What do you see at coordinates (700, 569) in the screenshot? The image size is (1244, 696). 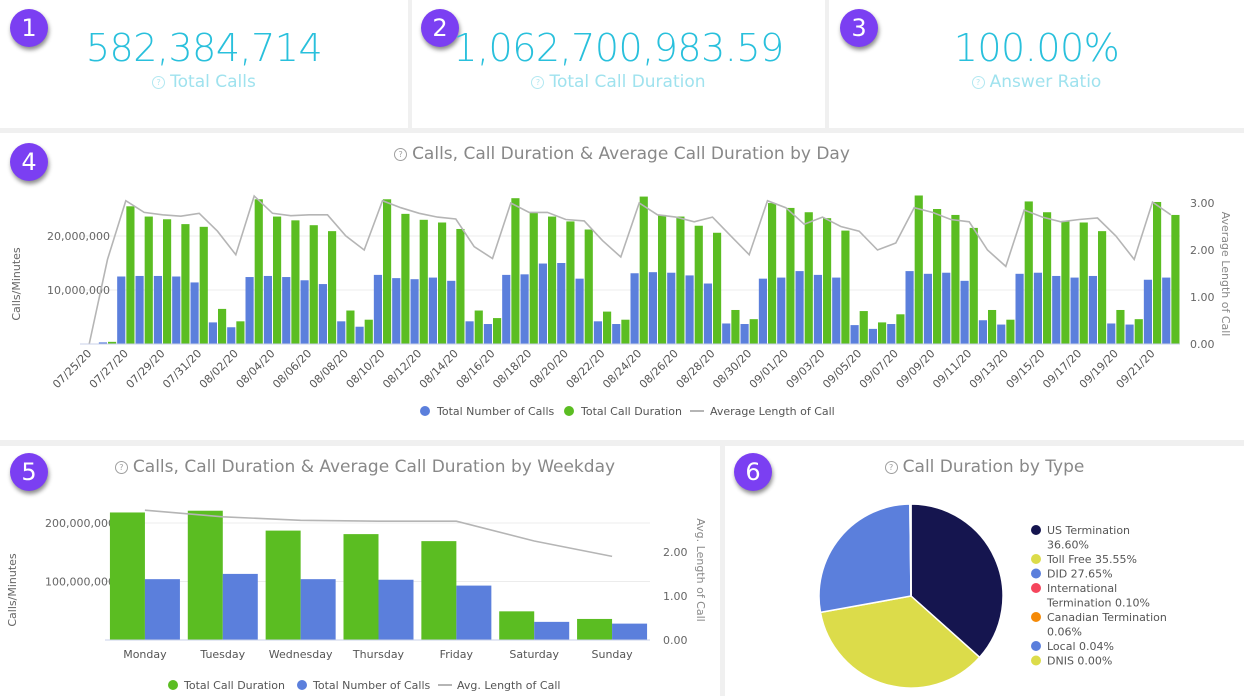 I see `y2-axis-title: Avg. Length of Call` at bounding box center [700, 569].